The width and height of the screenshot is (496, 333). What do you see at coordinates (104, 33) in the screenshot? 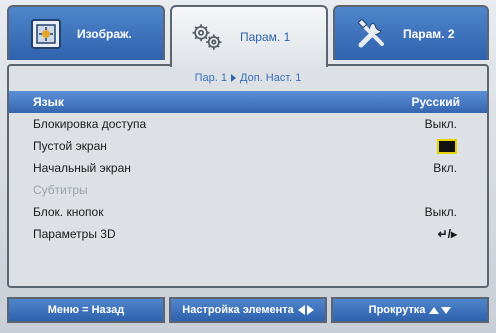
I see `tab-label: Изображ.` at bounding box center [104, 33].